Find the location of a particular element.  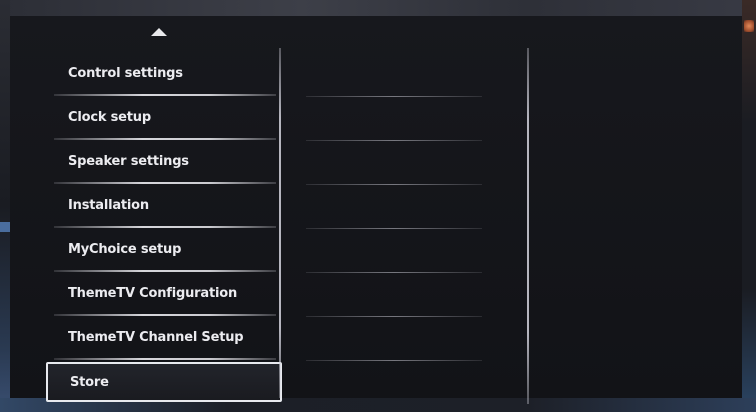

menu-item-themetv-configuration: ThemeTV Configuration is located at coordinates (164, 294).